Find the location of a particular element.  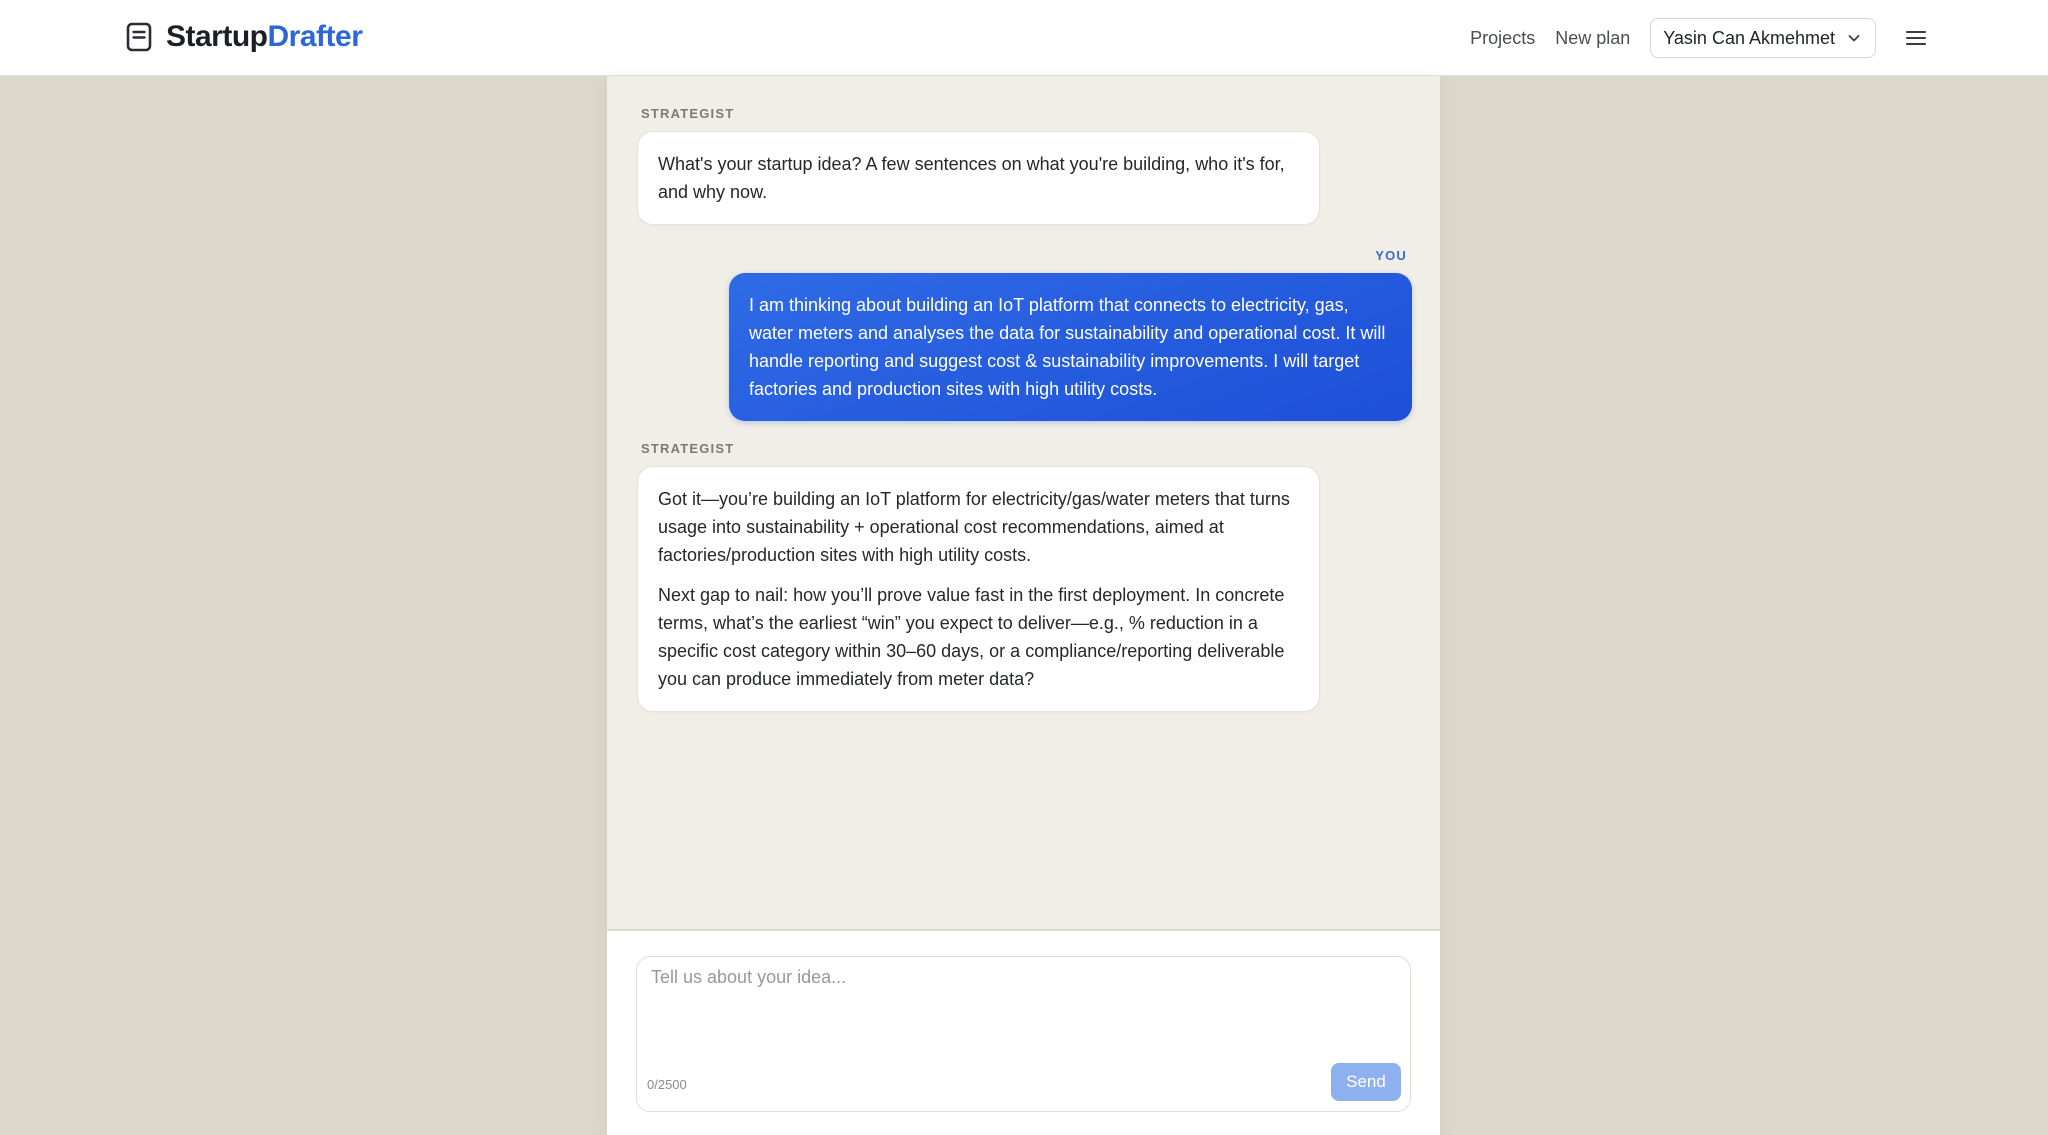

brand-name-part2: Drafter is located at coordinates (315, 36).